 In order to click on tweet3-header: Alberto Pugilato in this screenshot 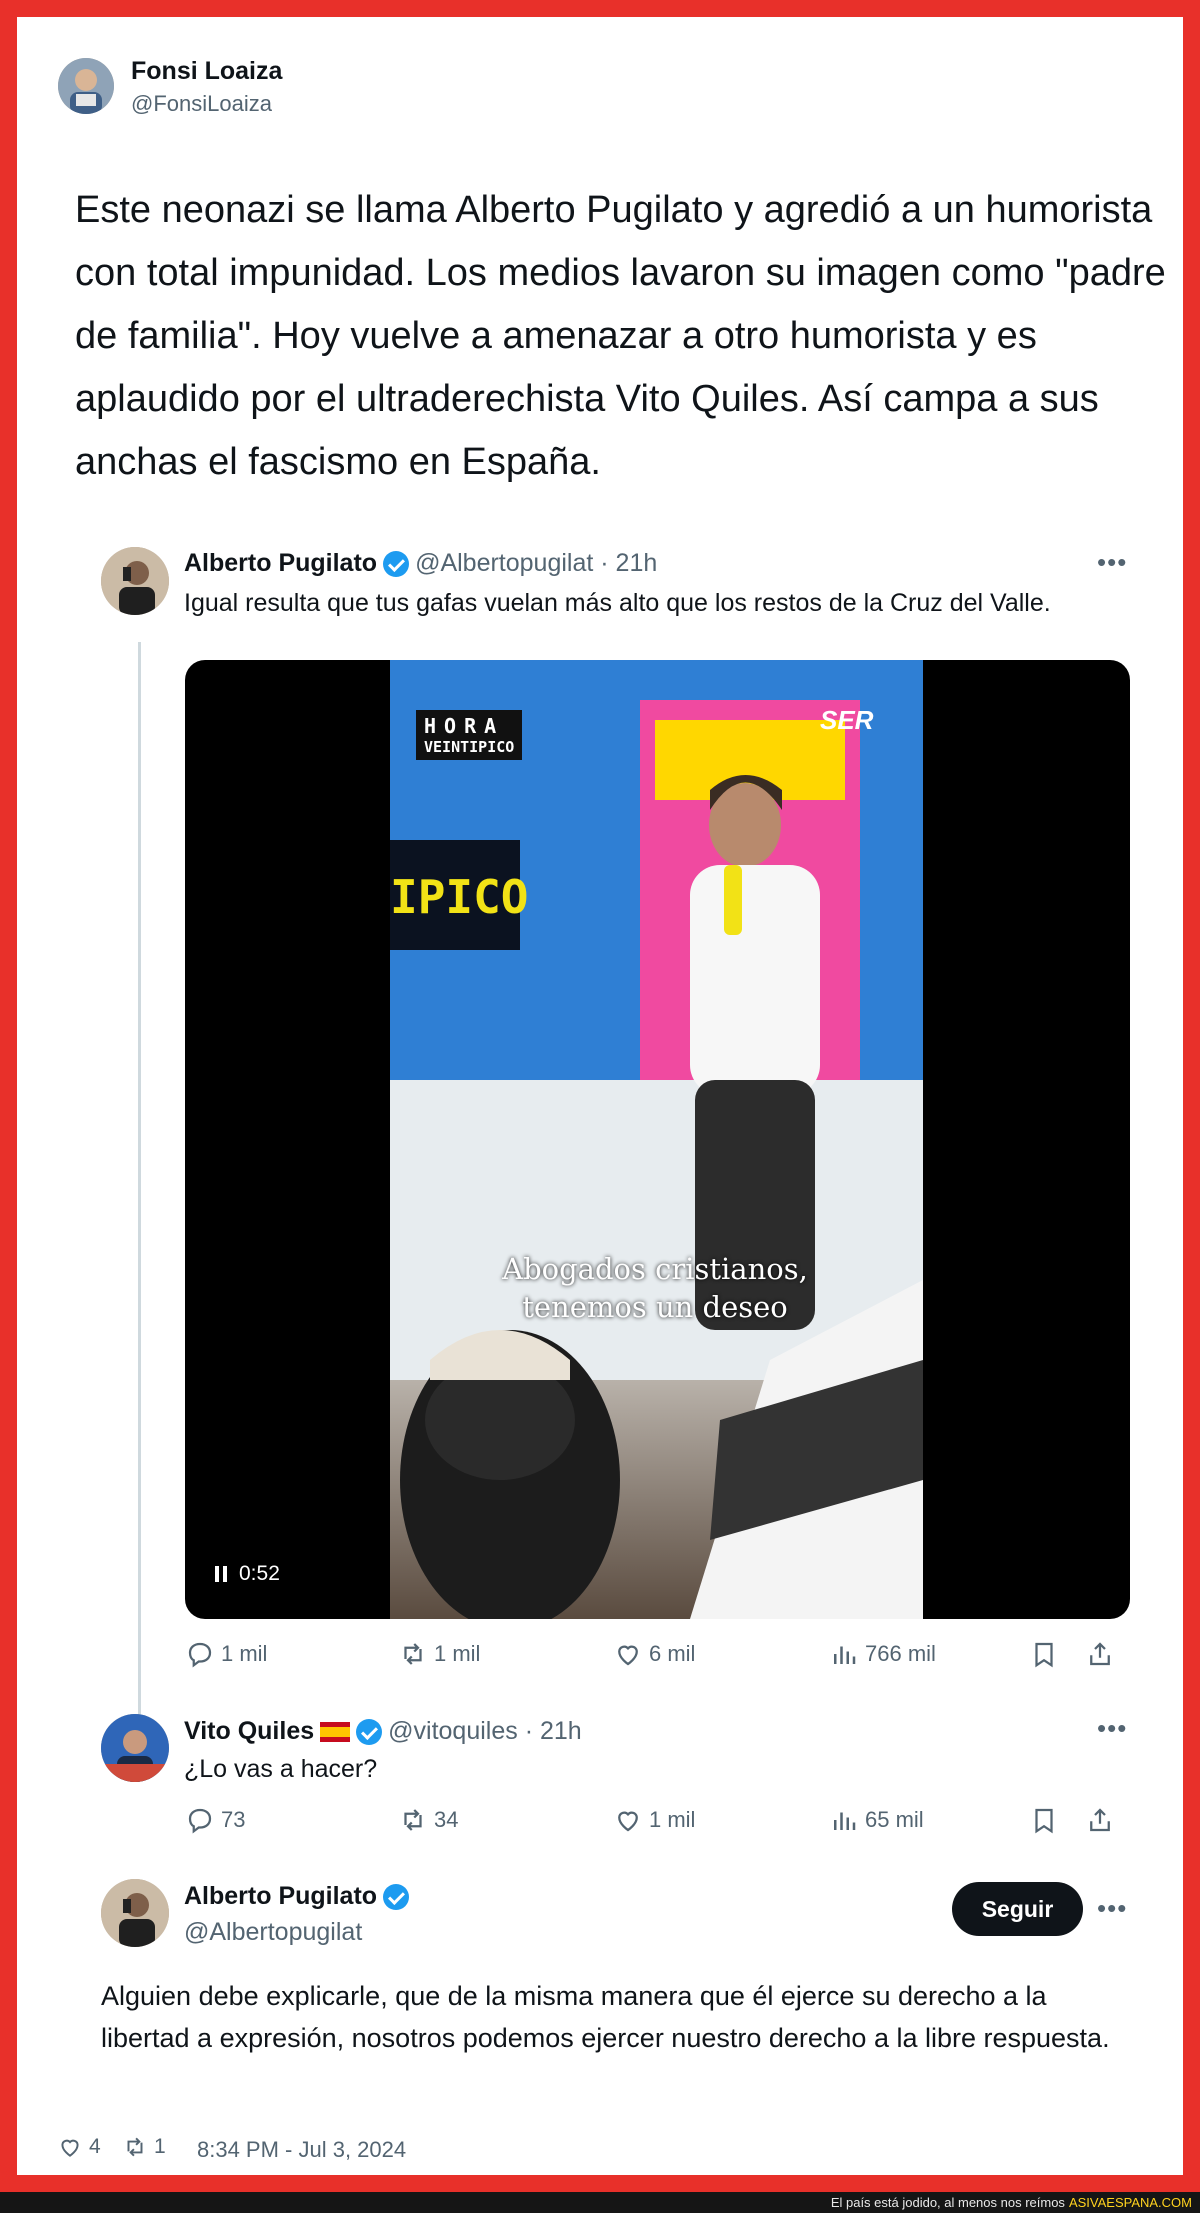, I will do `click(297, 1896)`.